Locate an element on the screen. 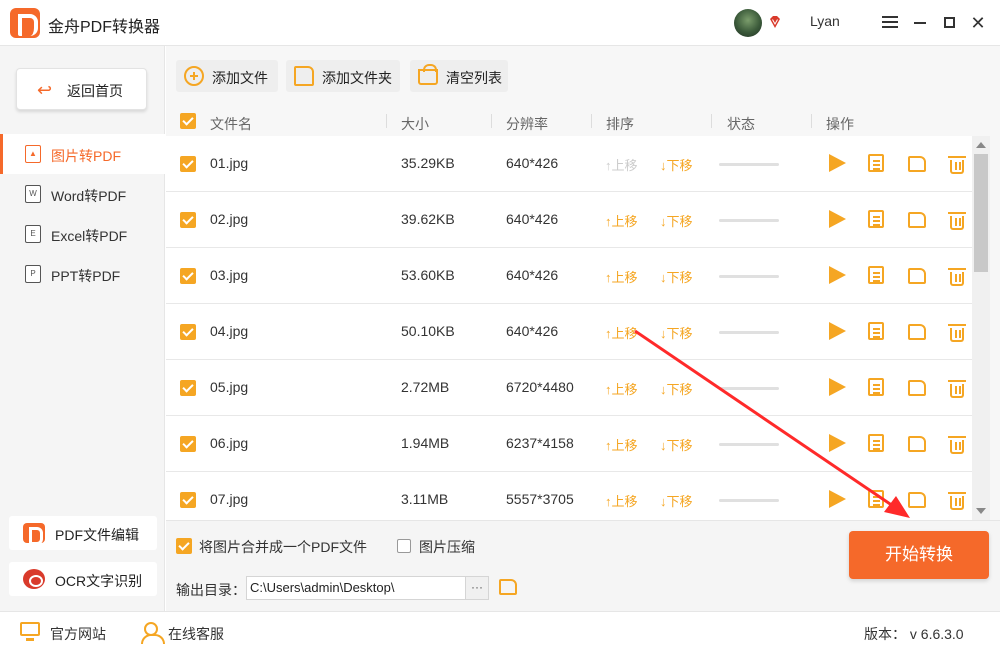 This screenshot has width=1000, height=650. sidebar-item-excel-to-pdf: E Excel转PDF is located at coordinates (82, 234).